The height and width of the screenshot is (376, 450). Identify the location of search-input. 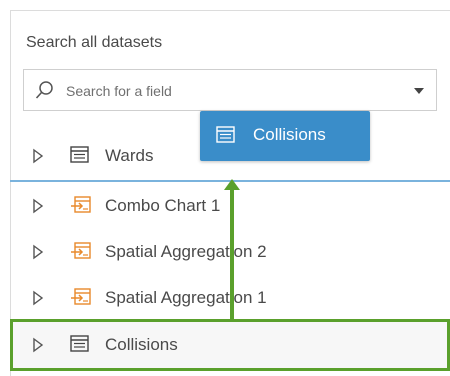
(231, 91).